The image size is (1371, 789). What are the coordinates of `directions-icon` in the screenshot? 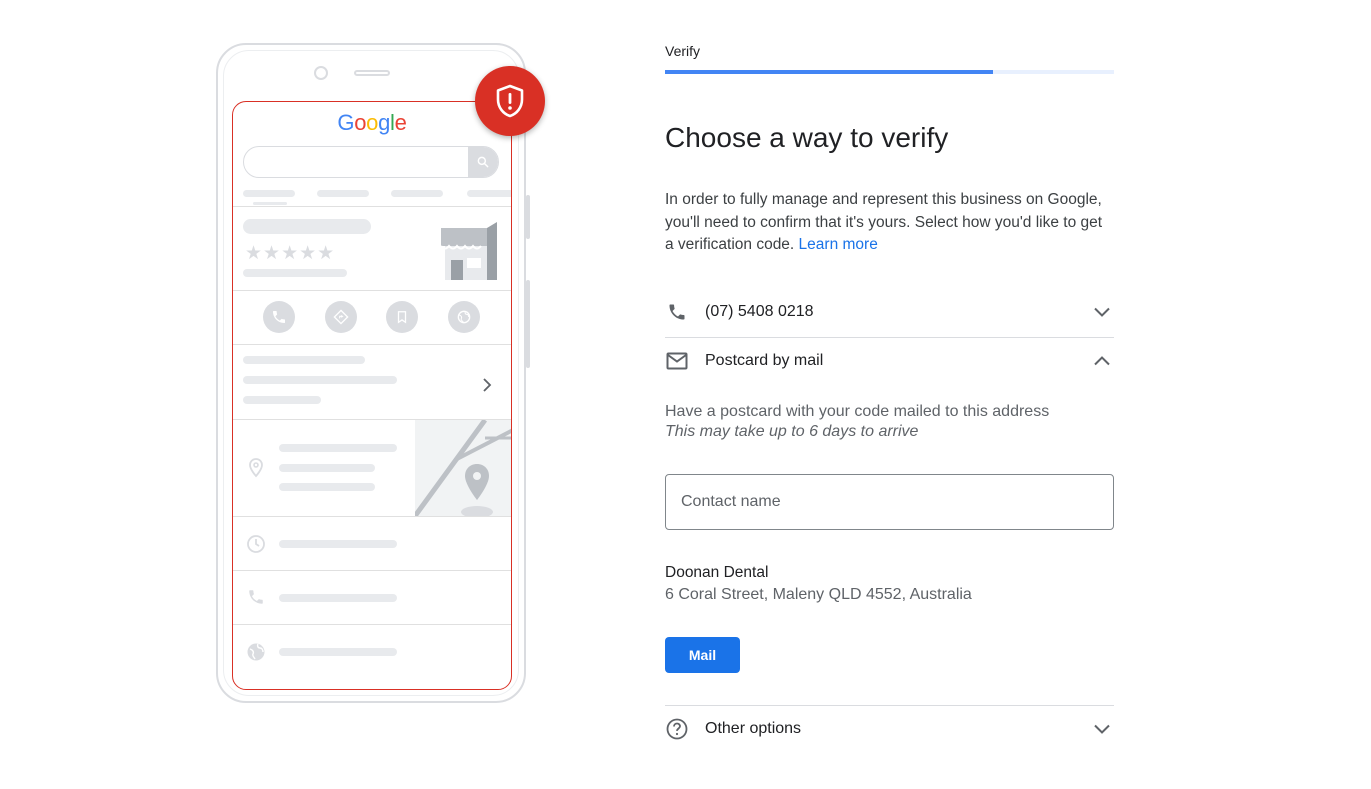 It's located at (341, 317).